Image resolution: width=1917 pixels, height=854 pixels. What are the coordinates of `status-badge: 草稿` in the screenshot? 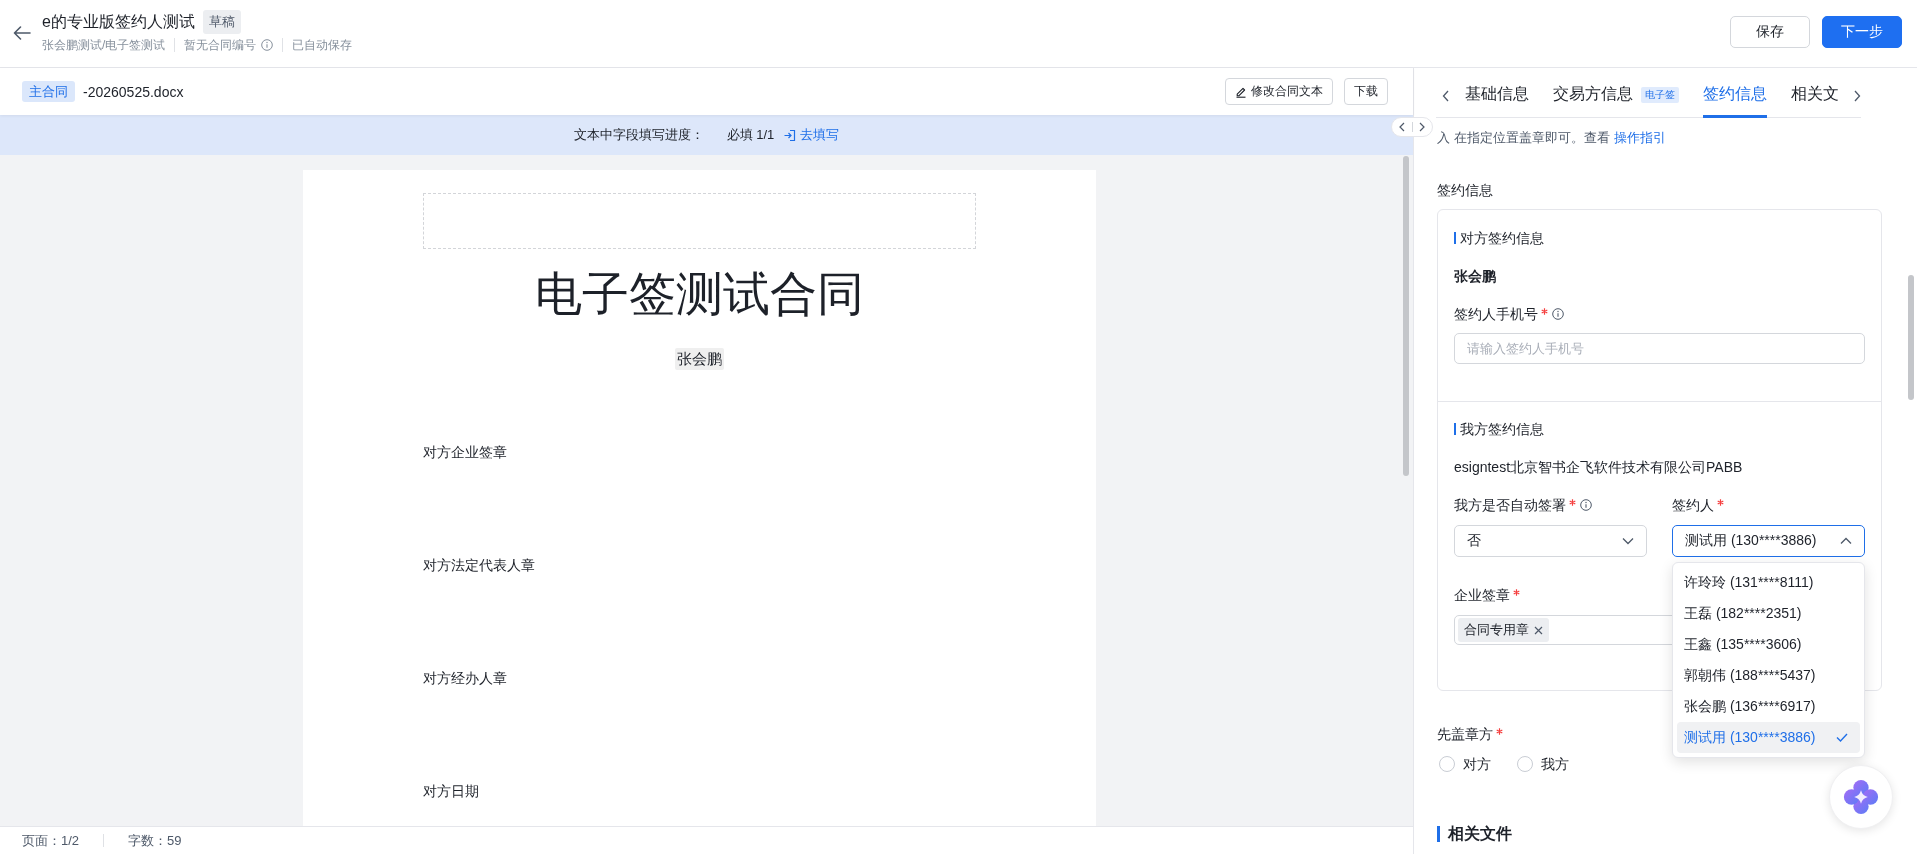 It's located at (221, 22).